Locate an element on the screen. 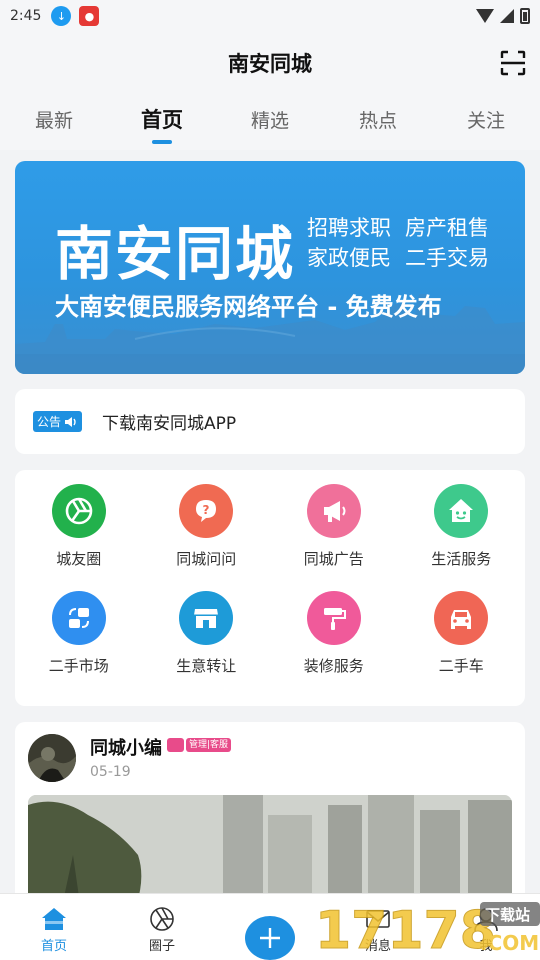 The width and height of the screenshot is (540, 960). service-renovation: 装修服务 is located at coordinates (334, 644).